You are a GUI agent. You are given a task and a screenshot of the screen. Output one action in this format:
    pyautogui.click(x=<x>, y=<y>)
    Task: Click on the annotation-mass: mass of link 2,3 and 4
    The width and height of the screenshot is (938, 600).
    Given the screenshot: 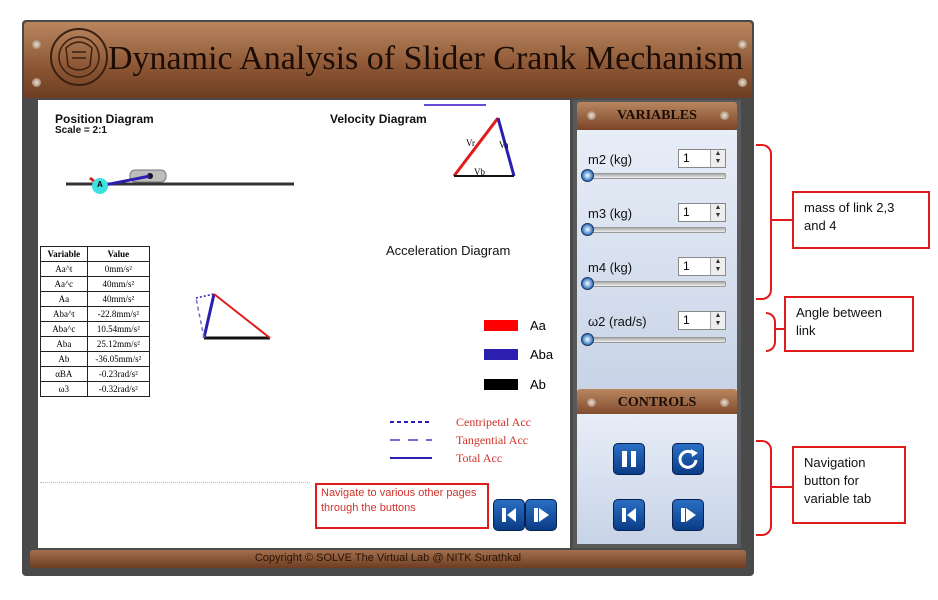 What is the action you would take?
    pyautogui.click(x=861, y=220)
    